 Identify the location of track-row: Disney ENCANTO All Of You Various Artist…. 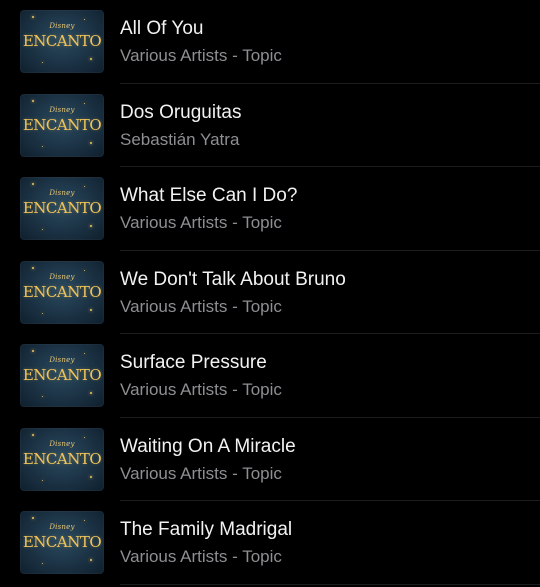
(270, 42).